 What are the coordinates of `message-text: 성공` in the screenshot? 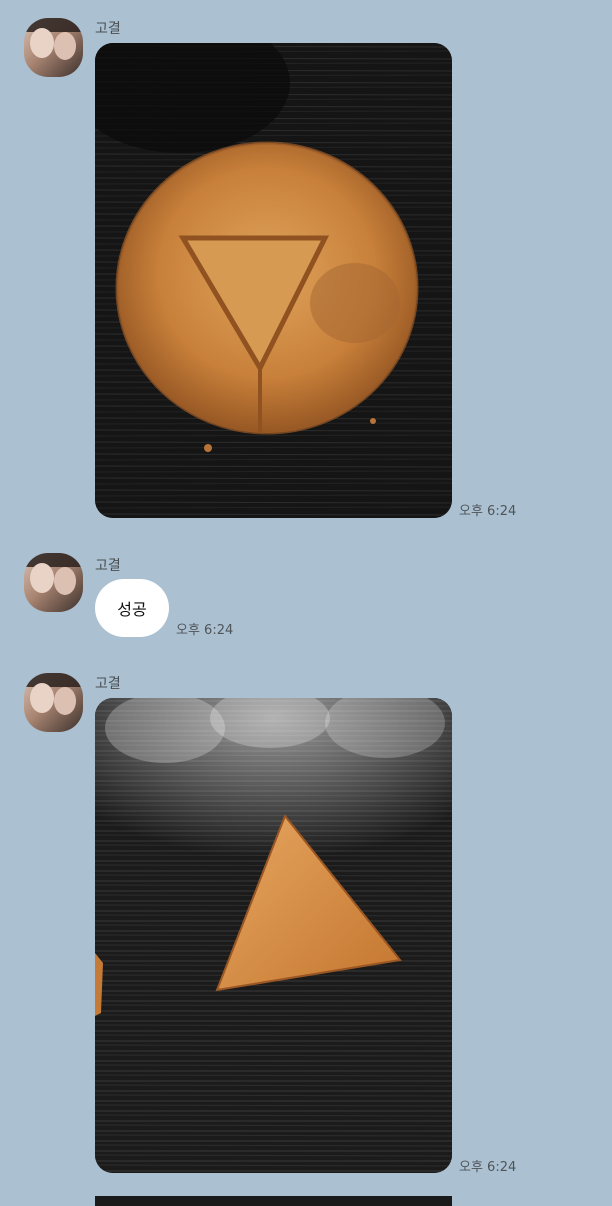 It's located at (132, 609).